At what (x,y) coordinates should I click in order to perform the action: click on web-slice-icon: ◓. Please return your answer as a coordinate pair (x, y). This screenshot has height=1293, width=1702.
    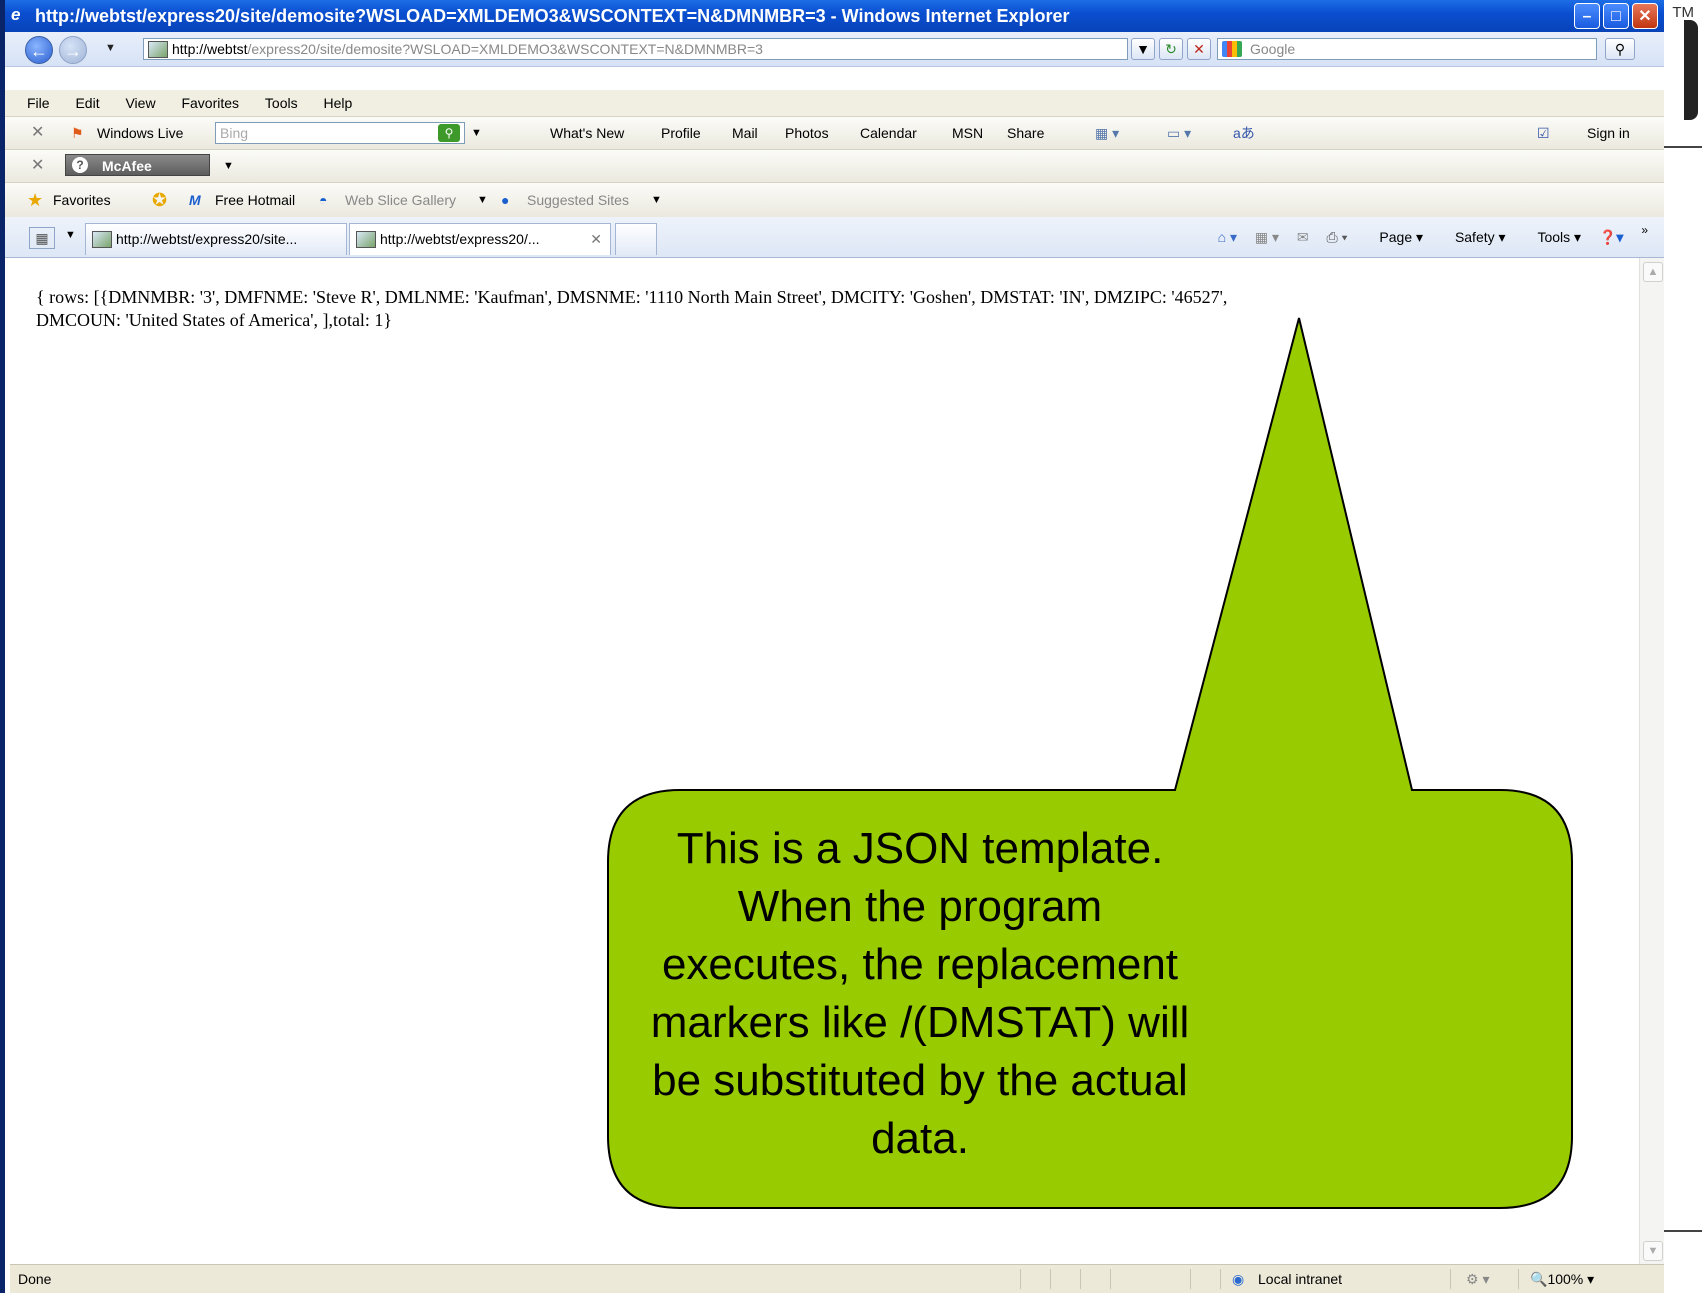
    Looking at the image, I should click on (323, 200).